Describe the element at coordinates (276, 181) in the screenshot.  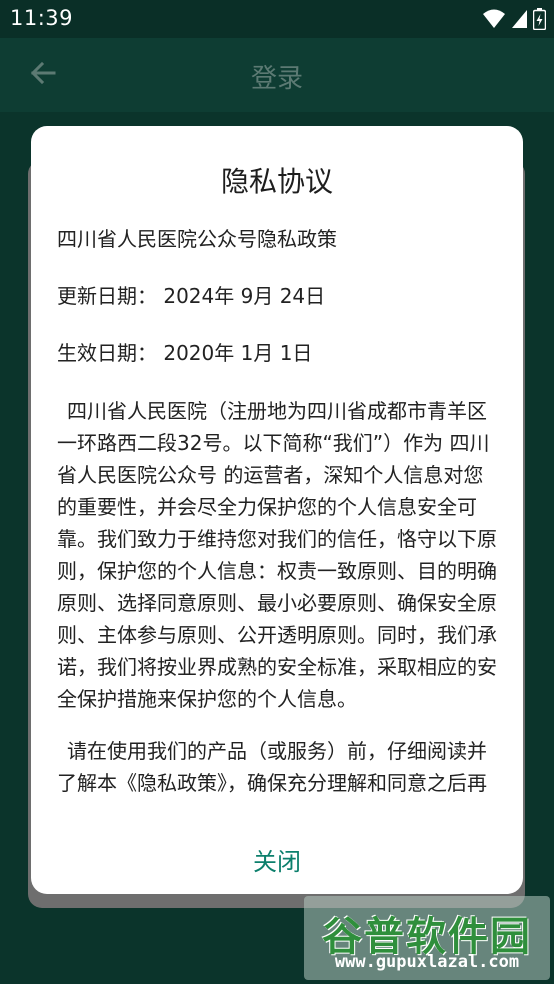
I see `dialog-title: 隐私协议` at that location.